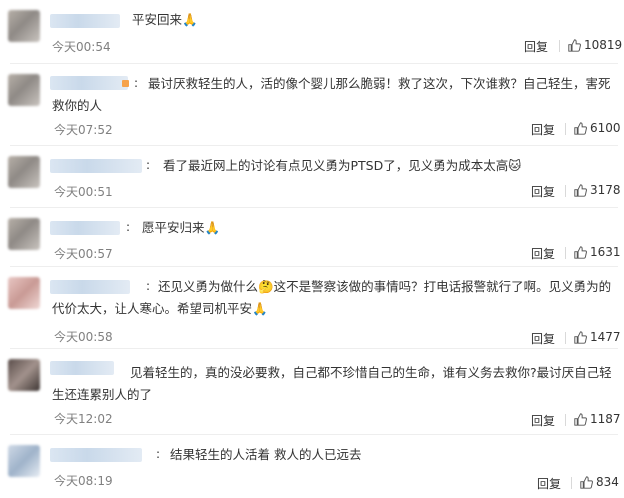 This screenshot has width=624, height=498. Describe the element at coordinates (605, 190) in the screenshot. I see `like-count: 3178` at that location.